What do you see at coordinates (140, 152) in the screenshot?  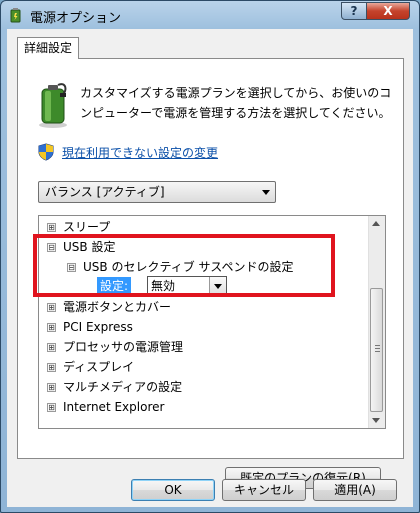 I see `change-unavailable-settings-link: 現在利用できない設定の変更` at bounding box center [140, 152].